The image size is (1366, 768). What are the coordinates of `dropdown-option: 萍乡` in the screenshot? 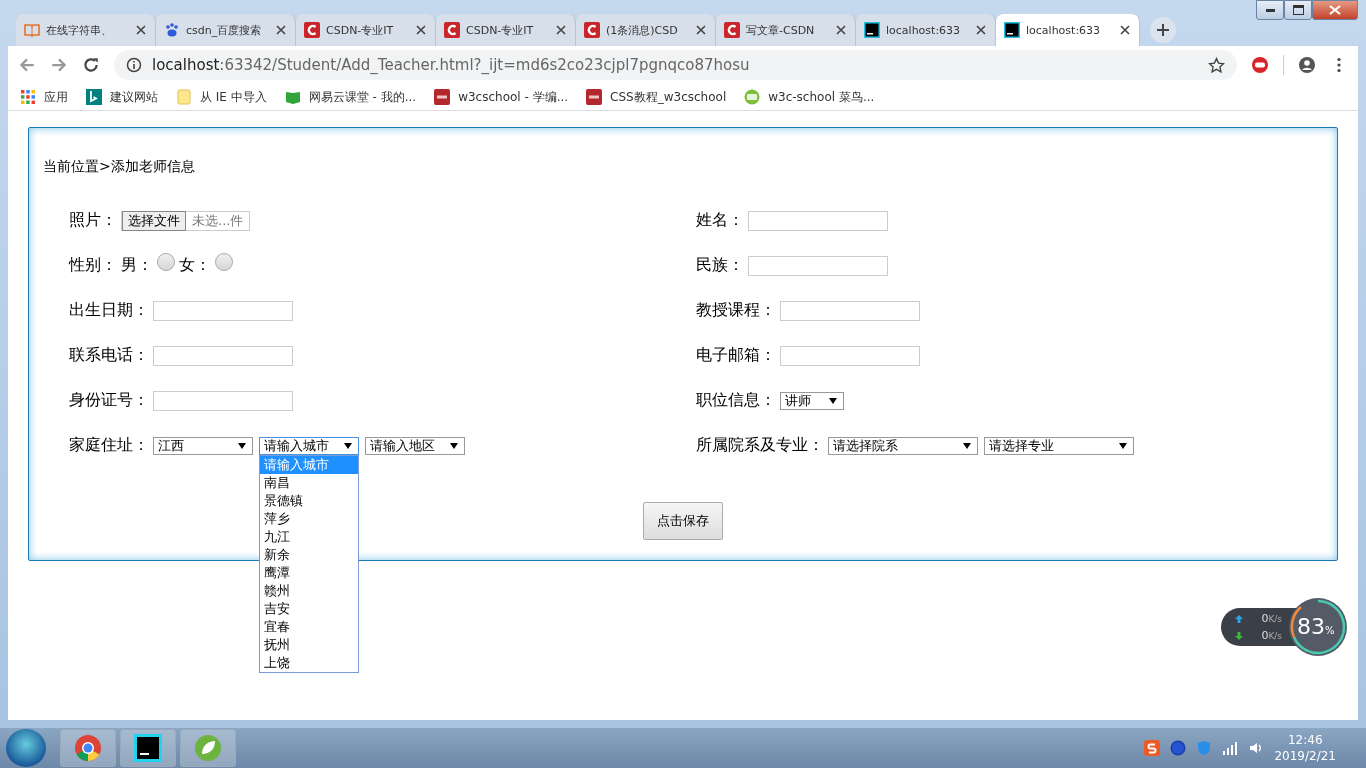 It's located at (309, 518).